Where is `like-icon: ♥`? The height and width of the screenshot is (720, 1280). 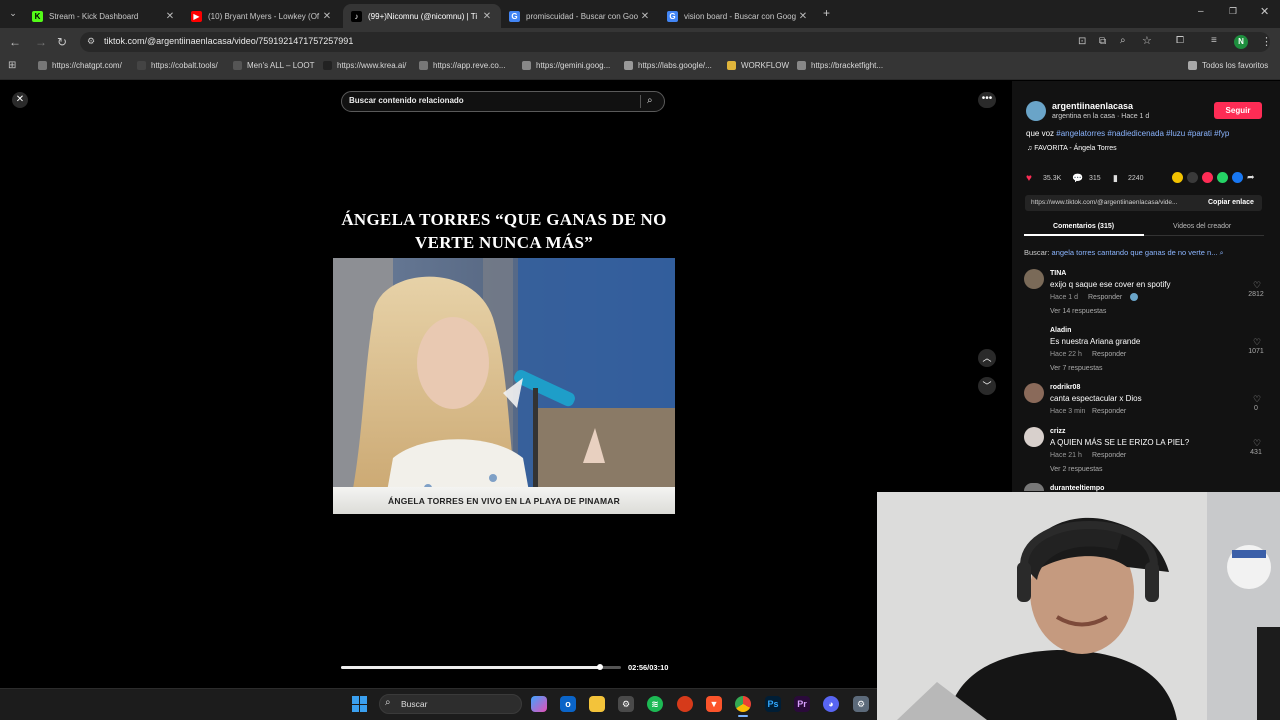 like-icon: ♥ is located at coordinates (1029, 178).